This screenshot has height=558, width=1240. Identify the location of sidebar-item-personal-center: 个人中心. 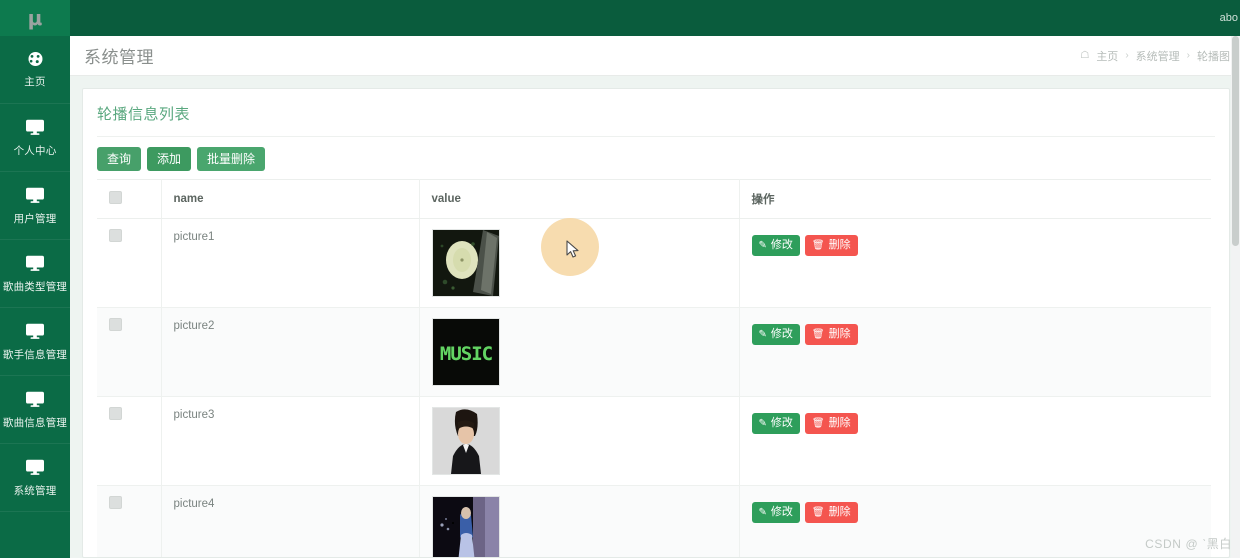
(35, 138).